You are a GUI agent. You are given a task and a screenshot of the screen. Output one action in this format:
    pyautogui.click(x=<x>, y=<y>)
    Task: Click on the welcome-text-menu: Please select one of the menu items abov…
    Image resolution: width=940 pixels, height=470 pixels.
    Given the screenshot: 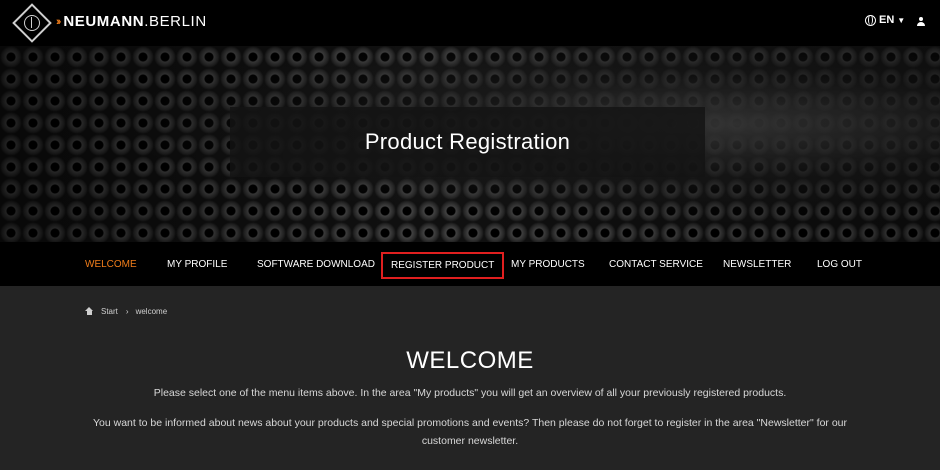 What is the action you would take?
    pyautogui.click(x=470, y=393)
    